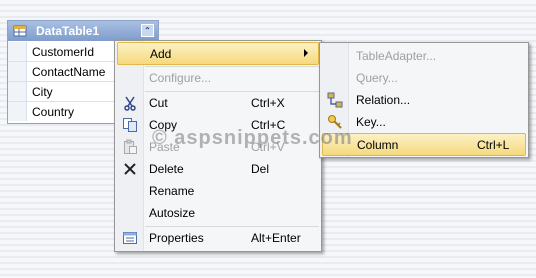  Describe the element at coordinates (68, 31) in the screenshot. I see `datatable-title: DataTable1` at that location.